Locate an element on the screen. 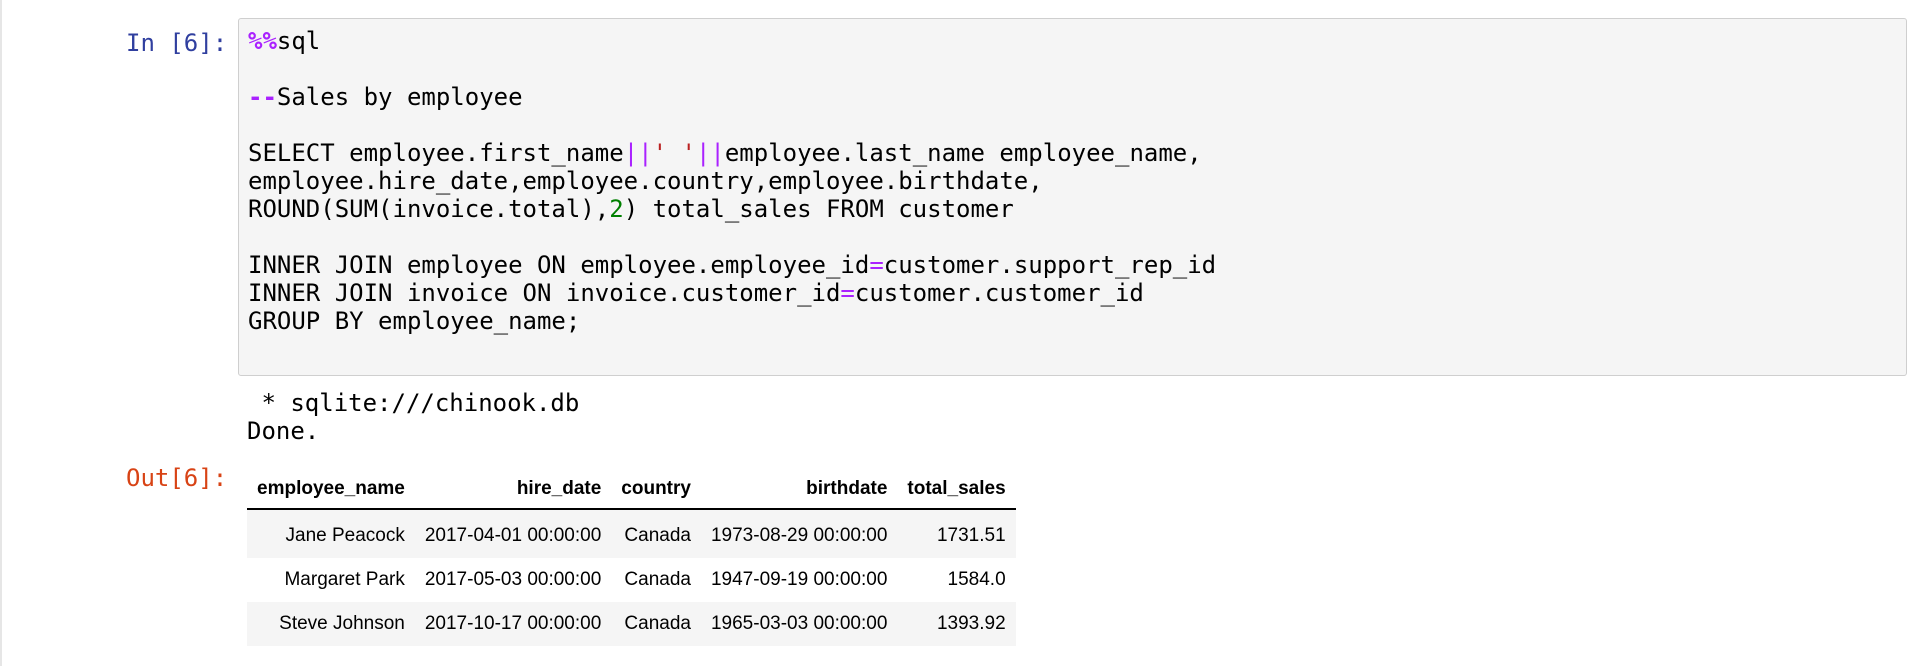  code-line: %%sql is located at coordinates (732, 41).